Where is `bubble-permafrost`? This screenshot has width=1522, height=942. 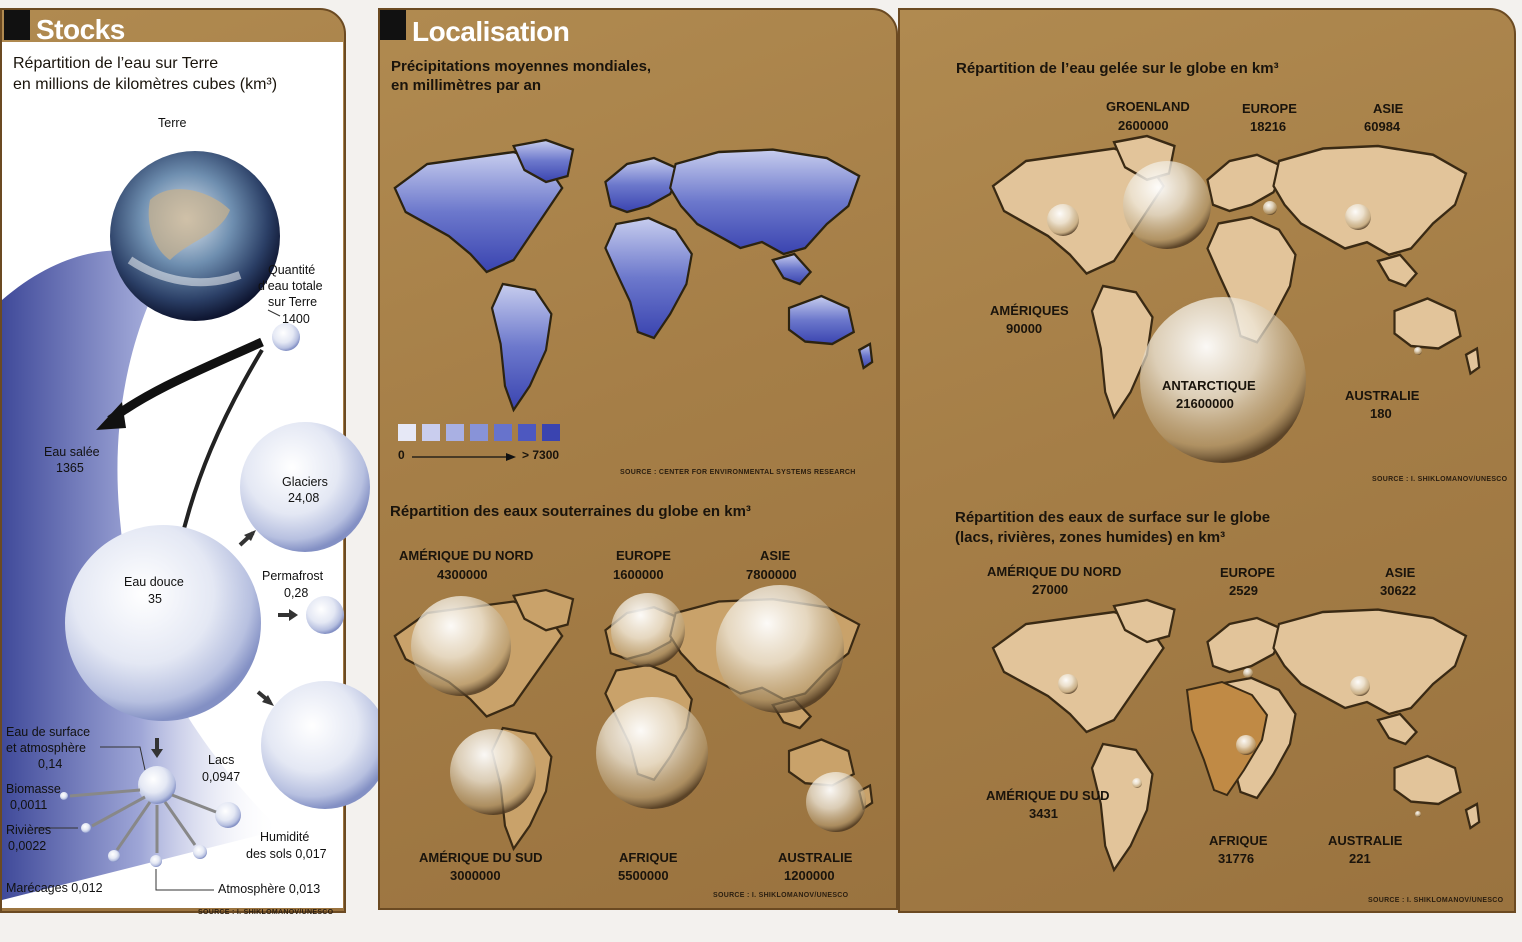
bubble-permafrost is located at coordinates (325, 615).